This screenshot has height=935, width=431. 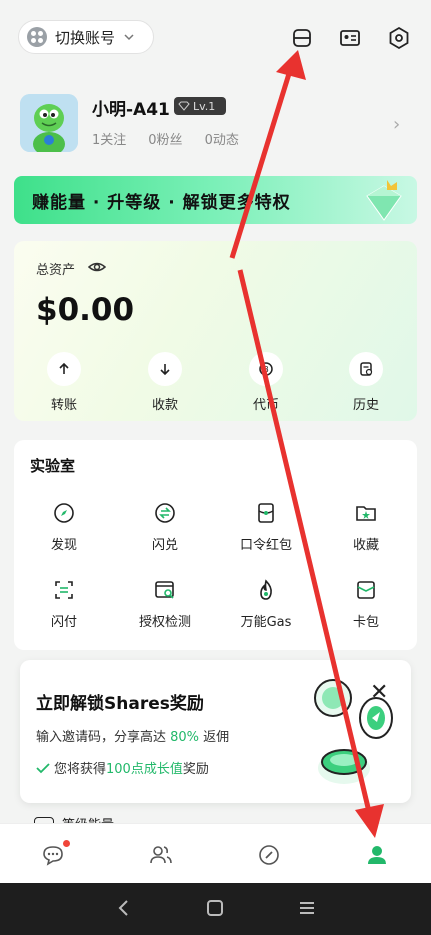 I want to click on user-icon, so click(x=377, y=855).